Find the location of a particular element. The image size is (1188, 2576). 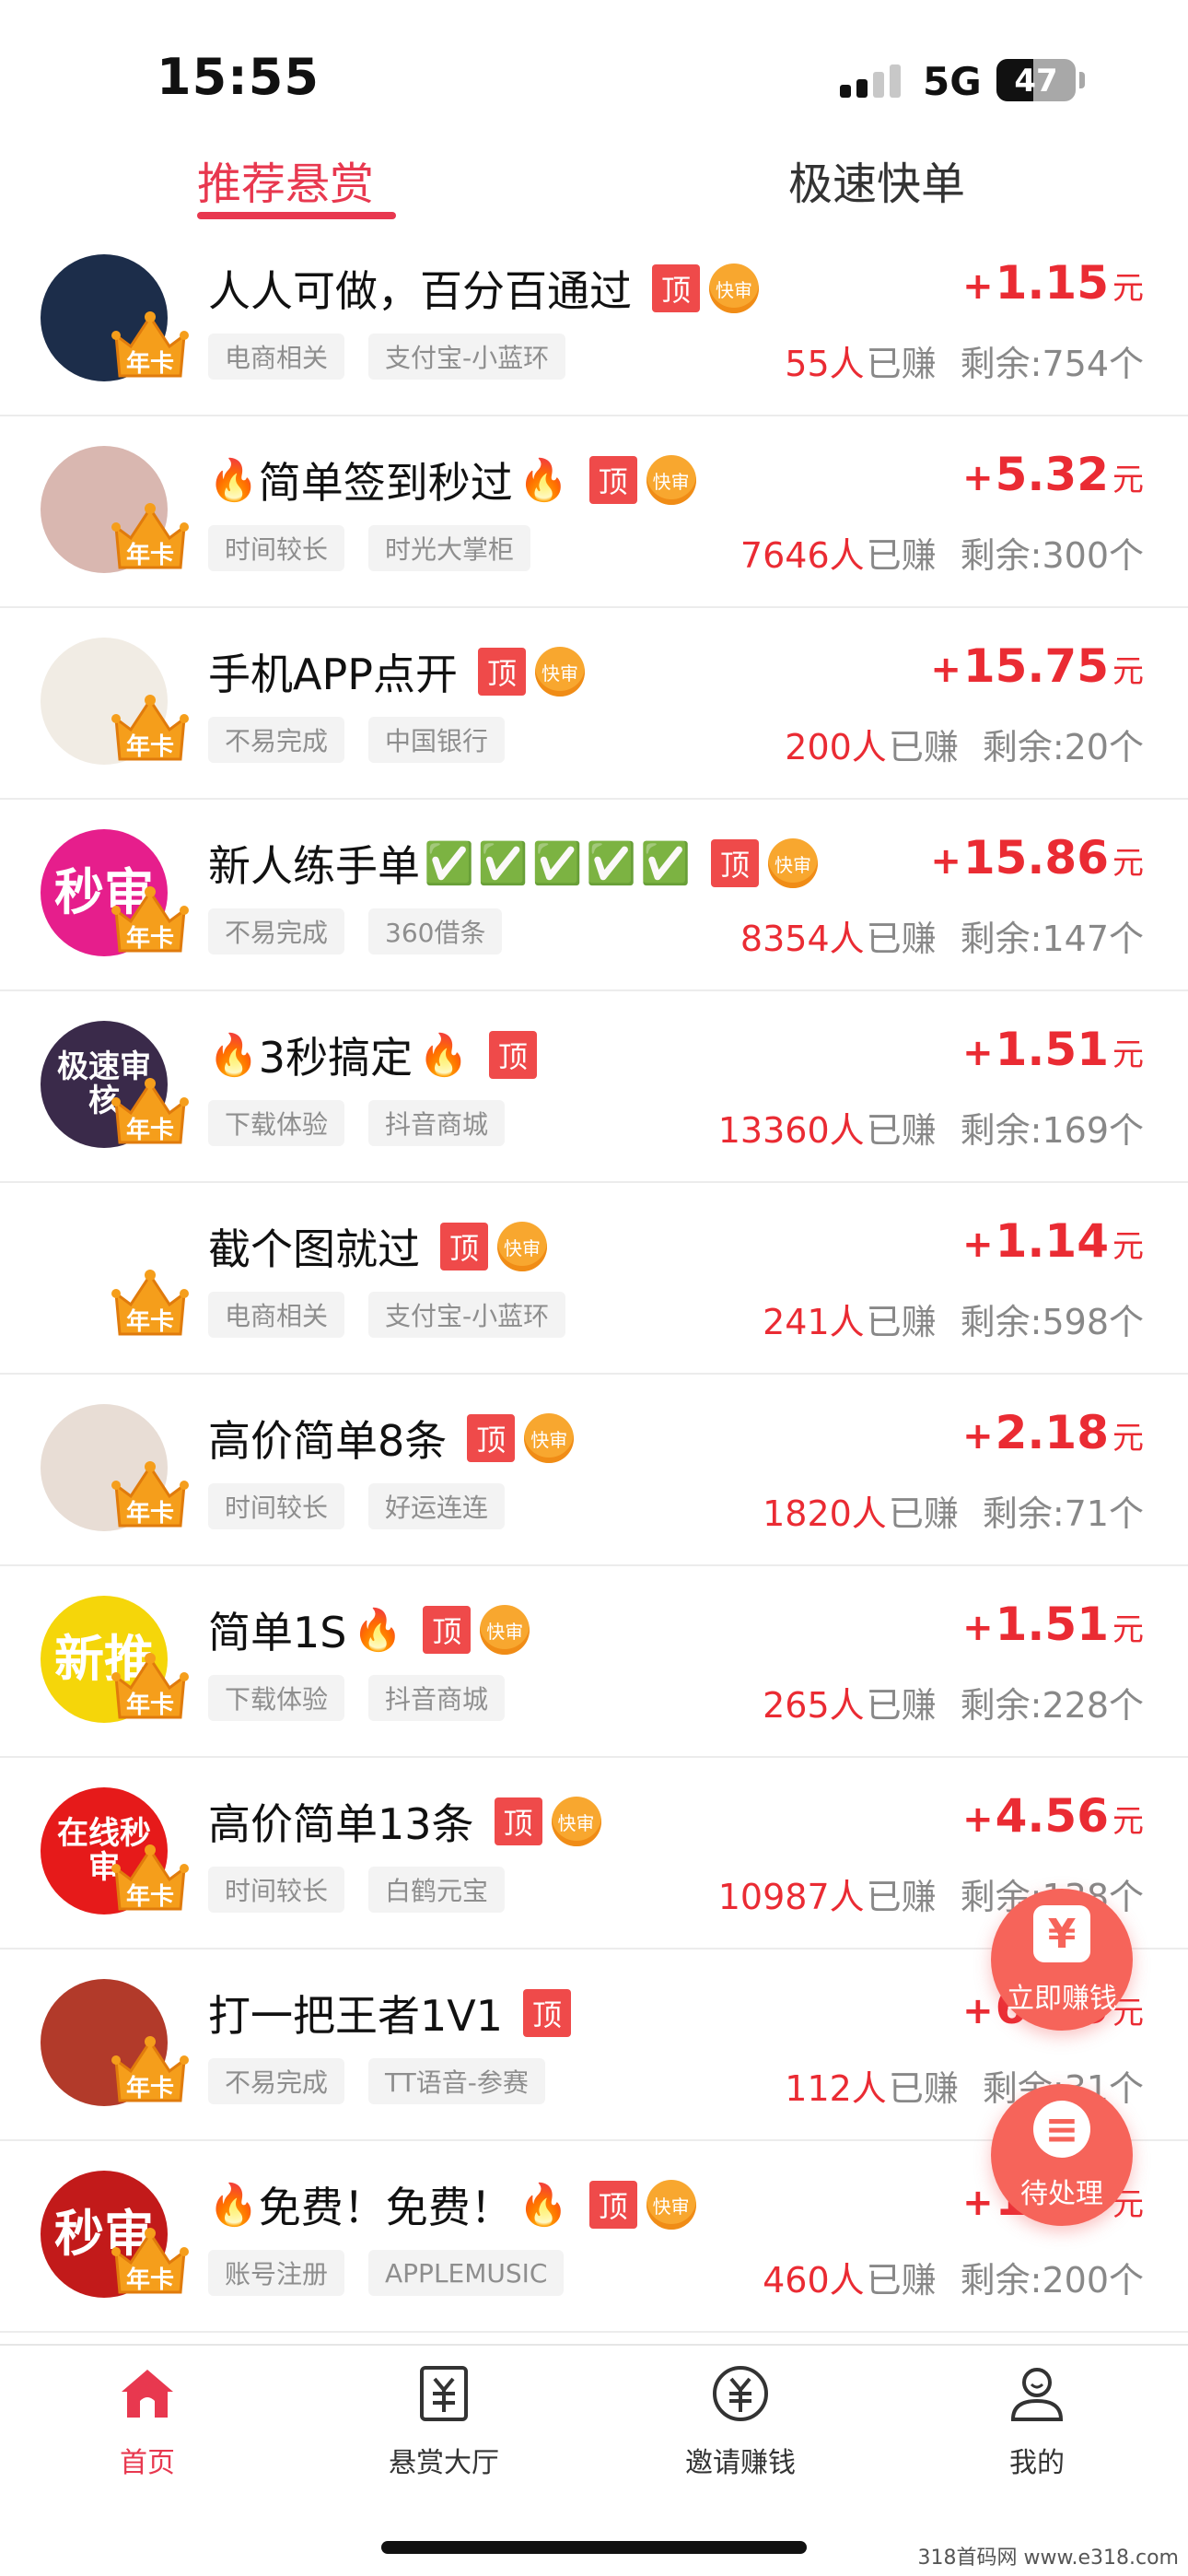

task-tags: 不易完成 中国银行 is located at coordinates (369, 740).